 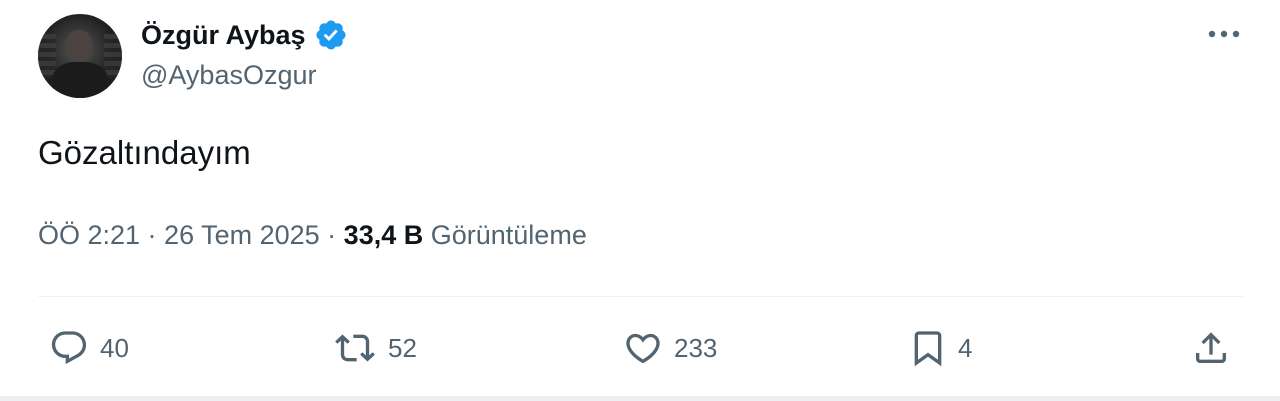 I want to click on tweet-timestamp: ÖÖ 2:21 · 26 Tem 2025 ·, so click(x=191, y=235).